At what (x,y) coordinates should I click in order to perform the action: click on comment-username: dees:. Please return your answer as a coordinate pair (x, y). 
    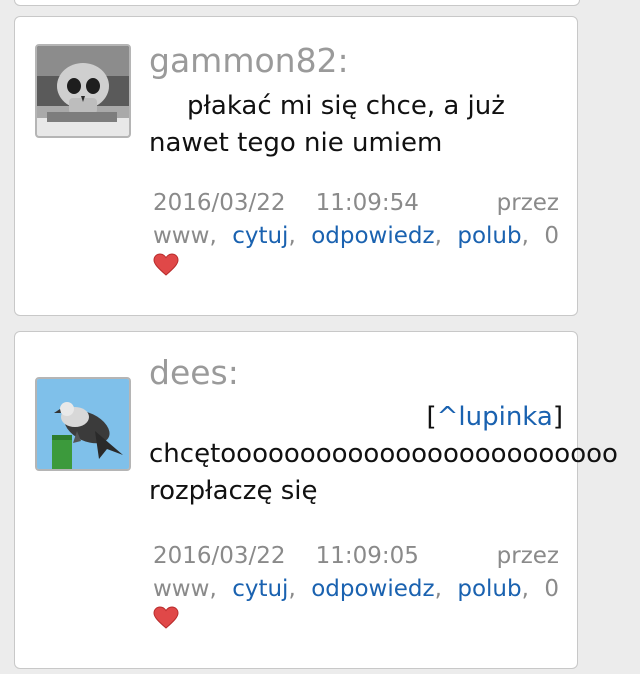
    Looking at the image, I should click on (194, 372).